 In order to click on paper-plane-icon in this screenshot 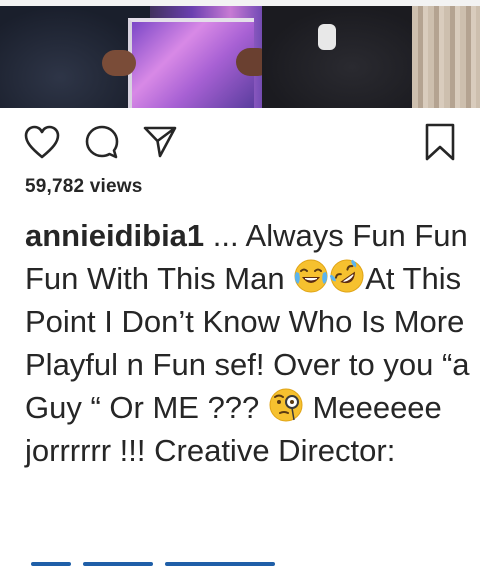, I will do `click(160, 142)`.